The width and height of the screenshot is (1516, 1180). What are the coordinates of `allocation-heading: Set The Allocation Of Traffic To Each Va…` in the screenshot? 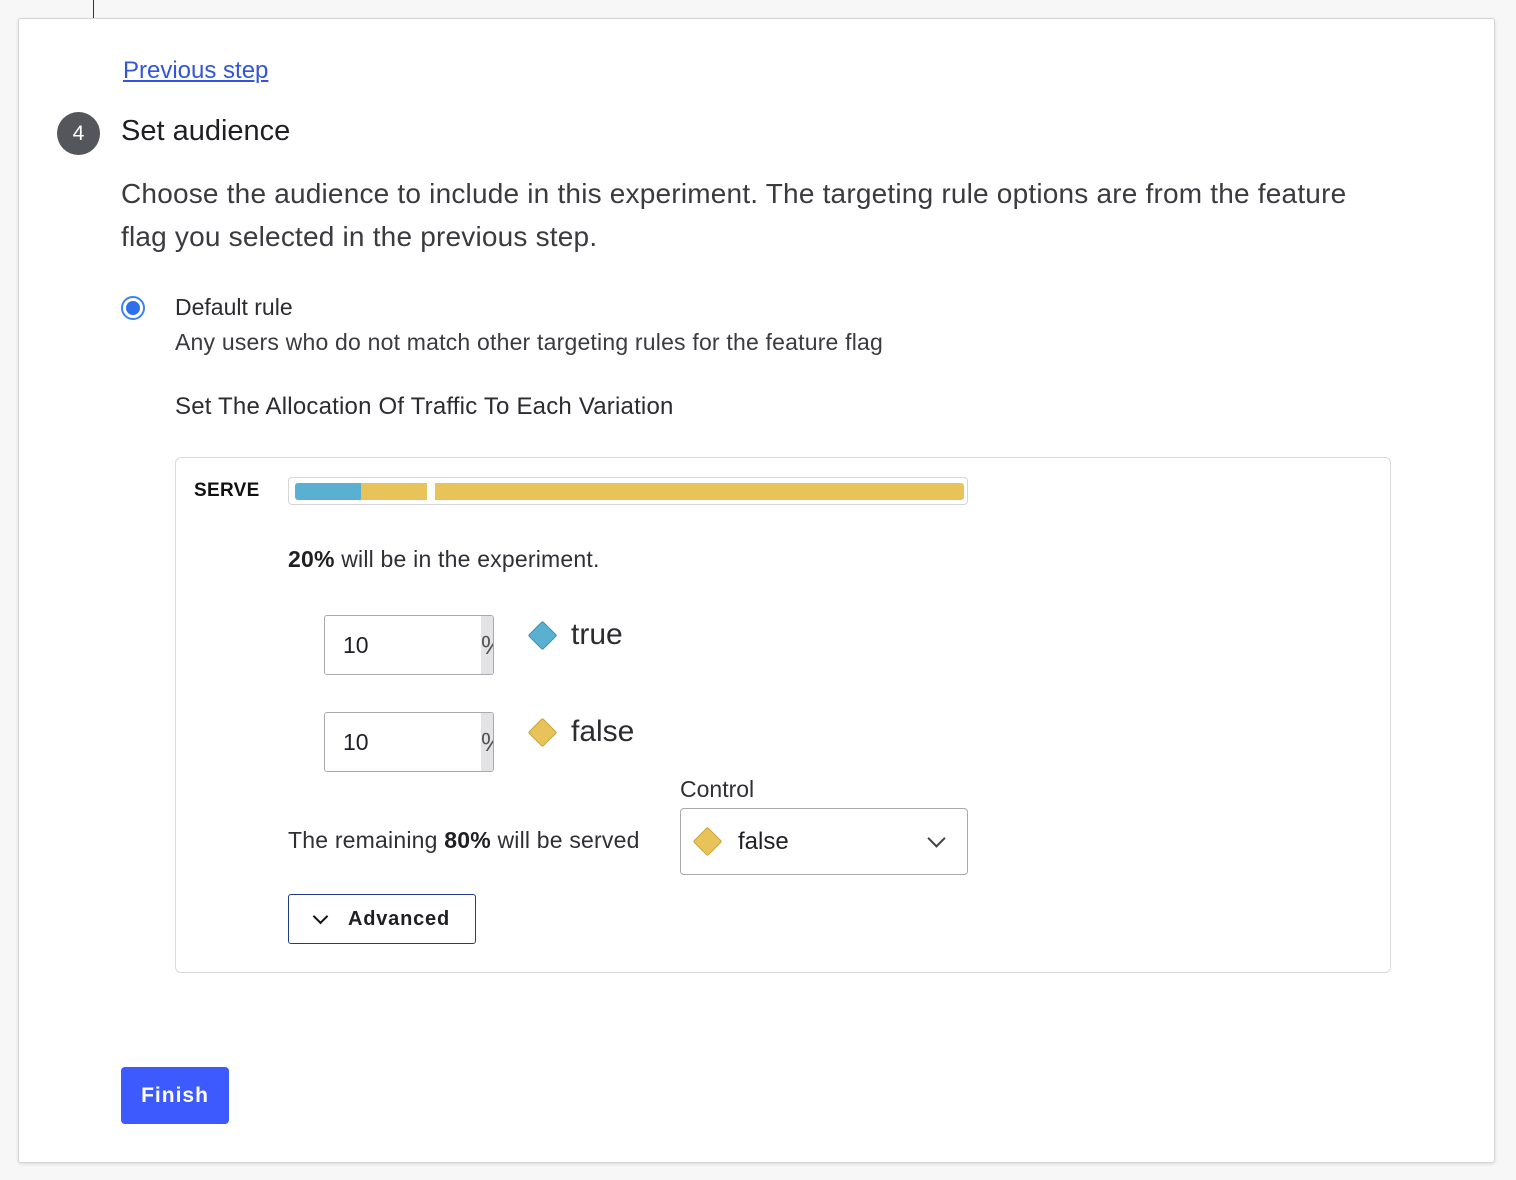 It's located at (424, 406).